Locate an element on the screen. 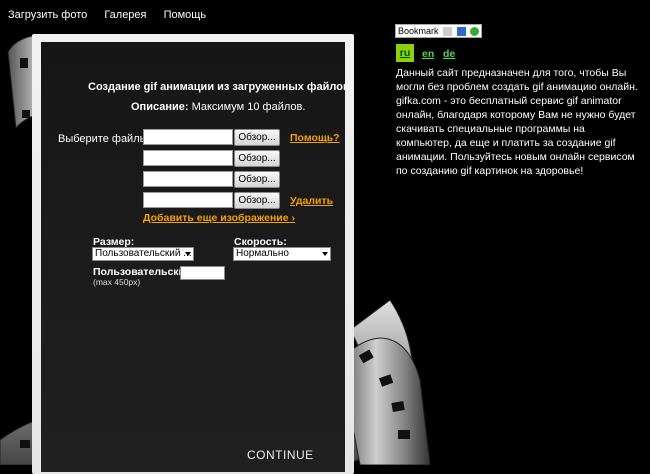 The image size is (650, 474). share-icon is located at coordinates (448, 32).